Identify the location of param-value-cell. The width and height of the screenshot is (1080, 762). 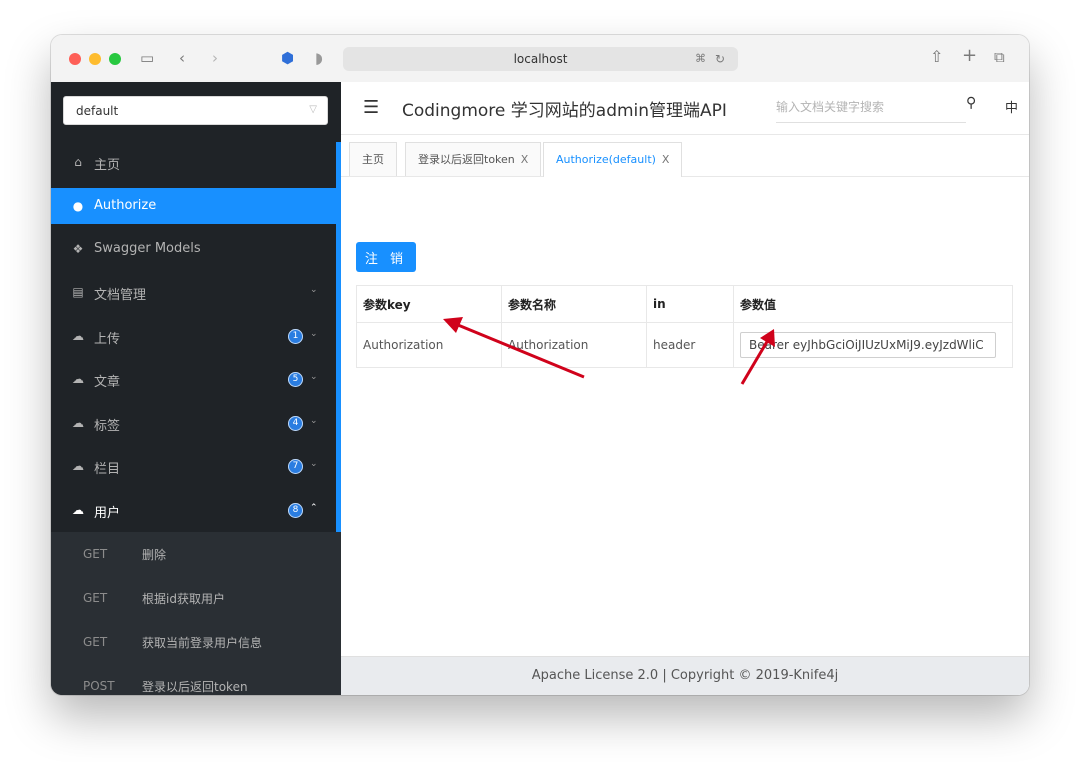
(873, 345).